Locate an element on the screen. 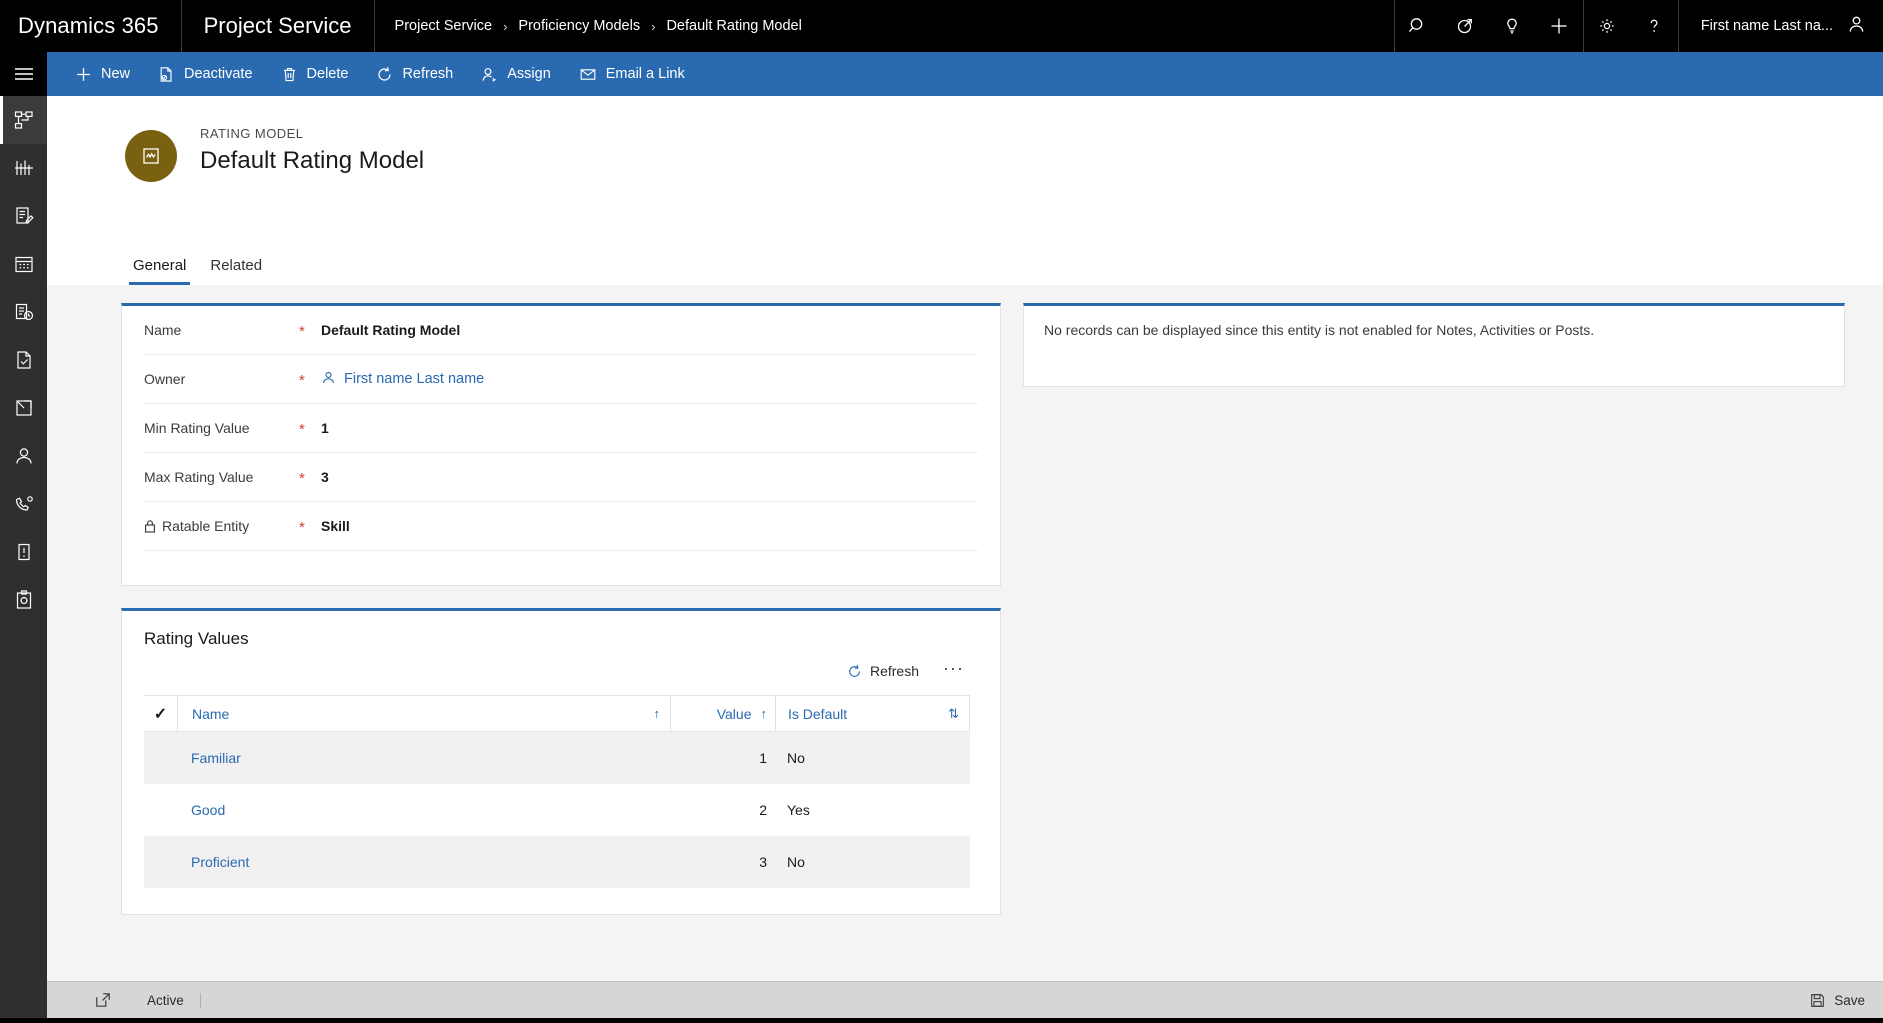 The width and height of the screenshot is (1883, 1023). assign-button-label: Assign is located at coordinates (529, 74).